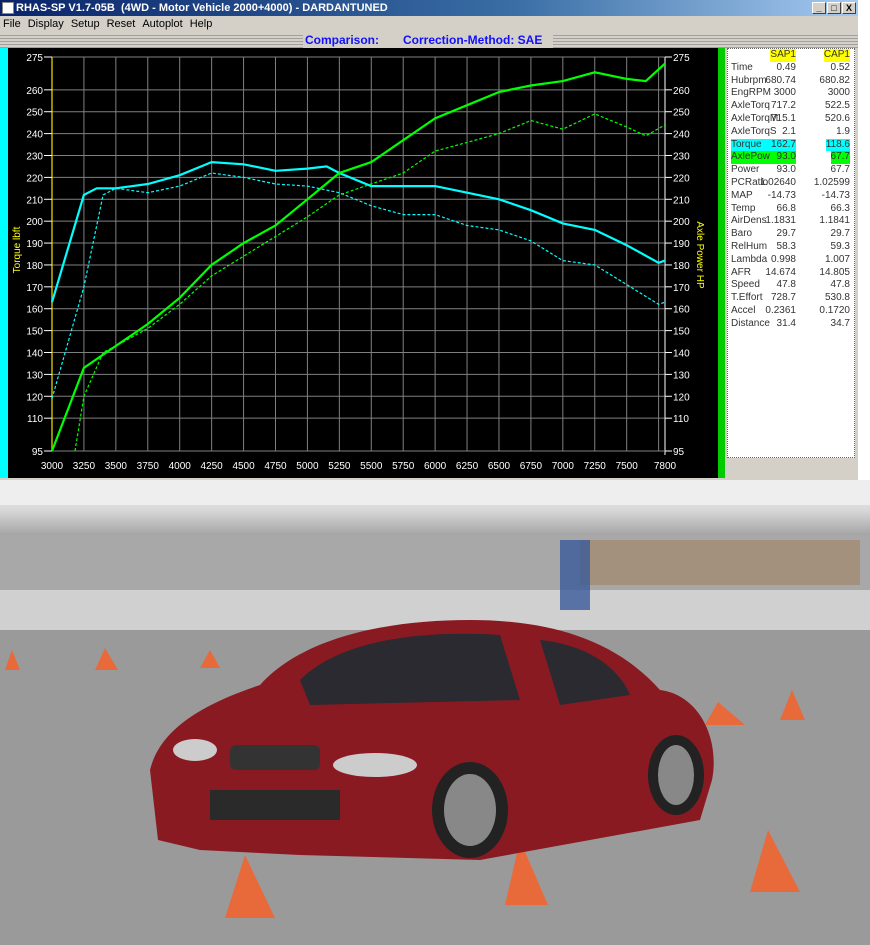  Describe the element at coordinates (786, 234) in the screenshot. I see `sap1-value: 29.7` at that location.